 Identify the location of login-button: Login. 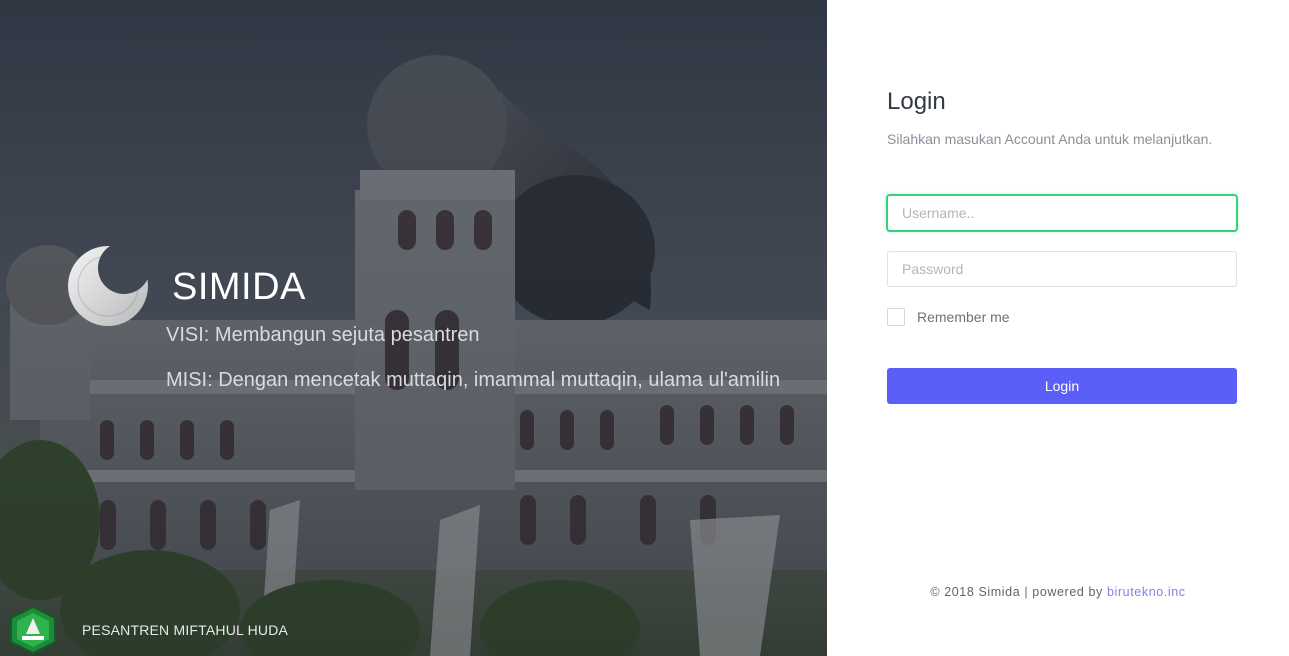
(1062, 386).